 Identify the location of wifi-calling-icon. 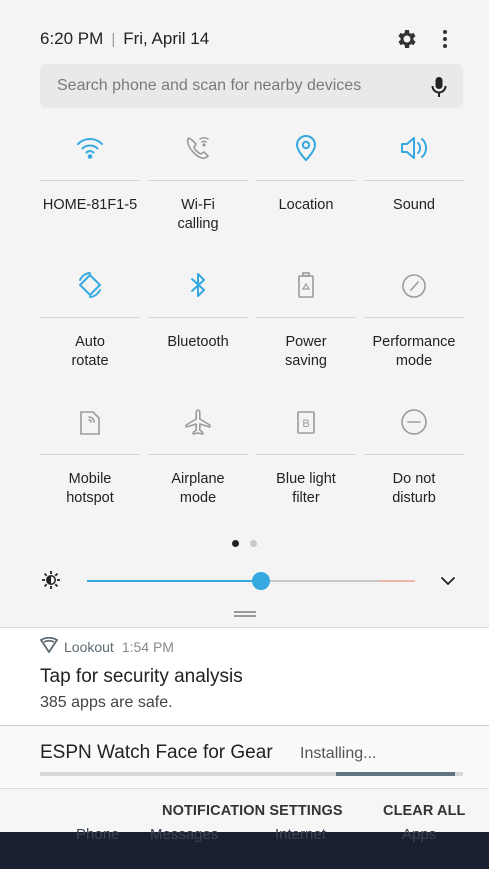
(198, 148).